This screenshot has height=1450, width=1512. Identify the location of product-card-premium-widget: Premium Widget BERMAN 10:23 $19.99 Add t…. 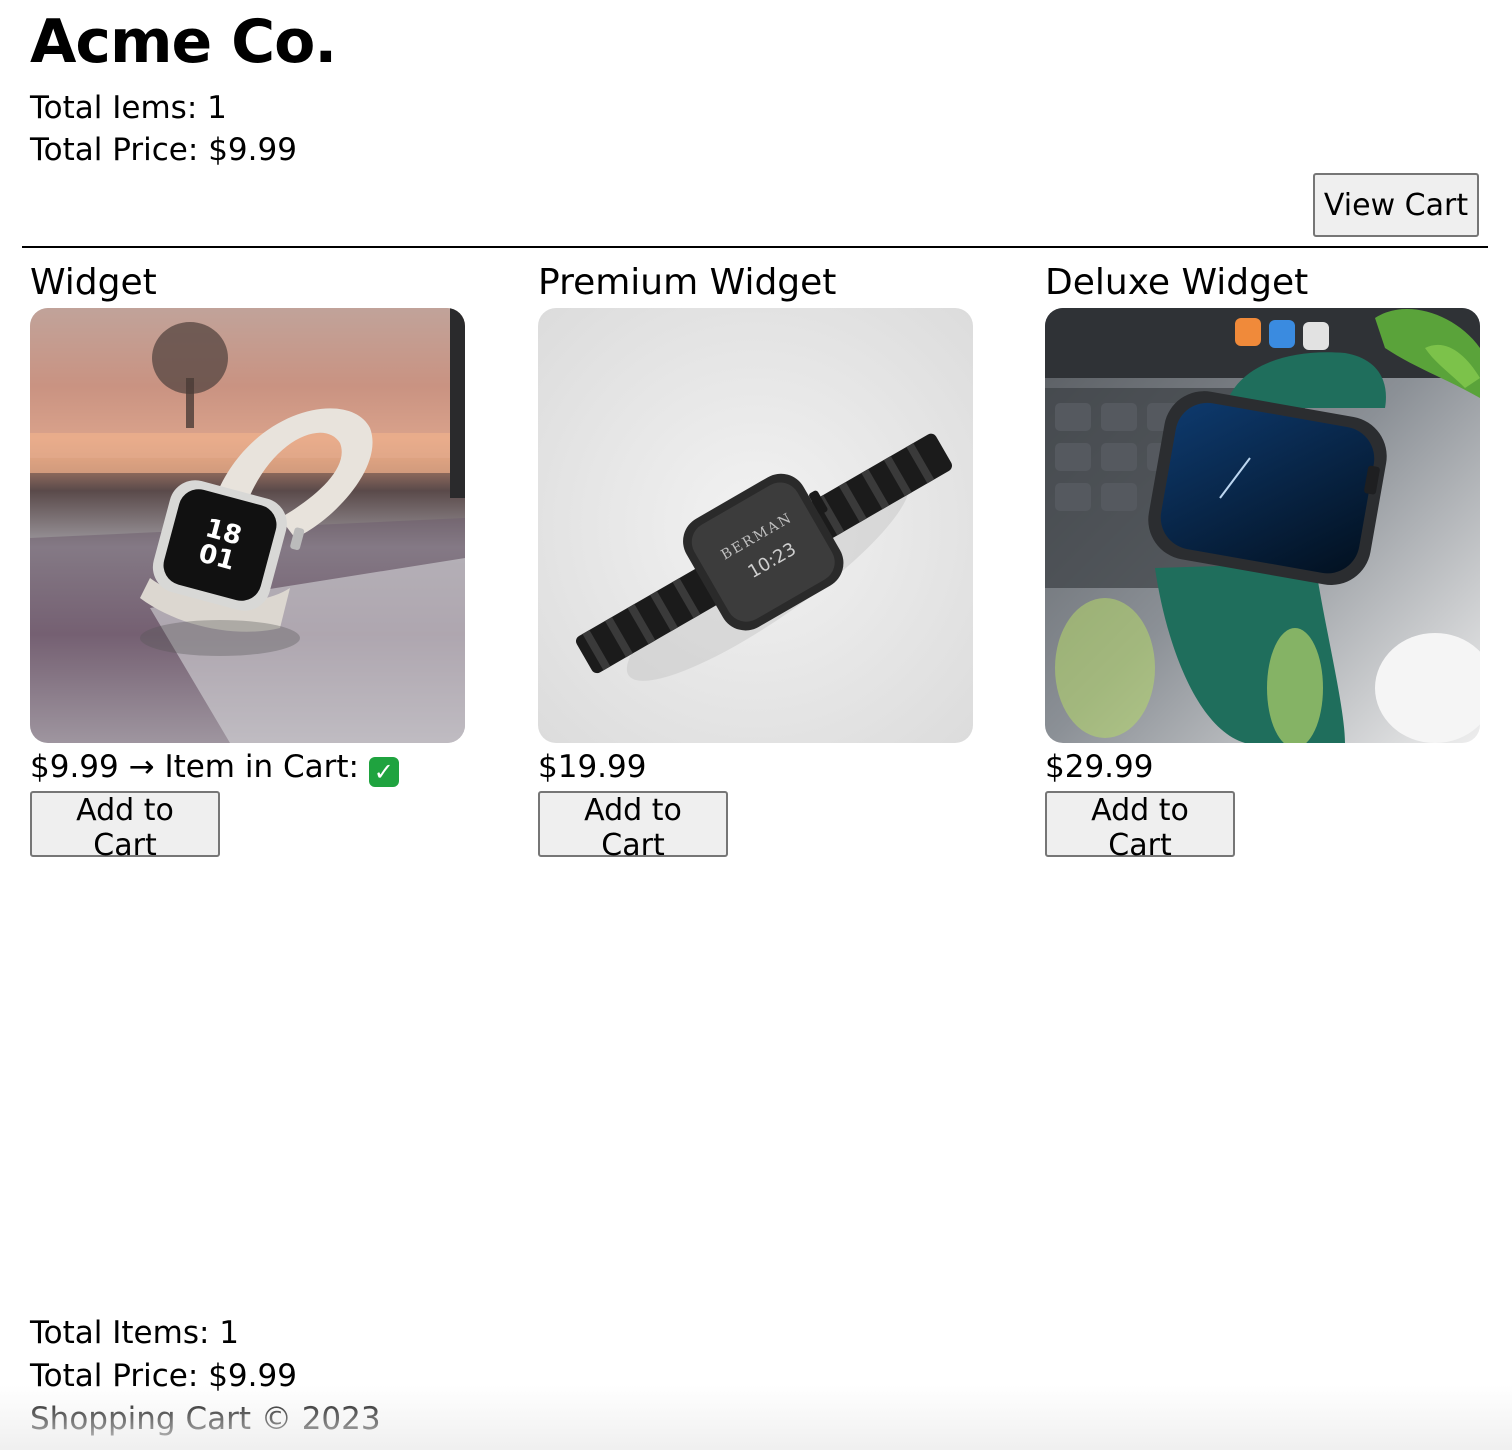
(758, 560).